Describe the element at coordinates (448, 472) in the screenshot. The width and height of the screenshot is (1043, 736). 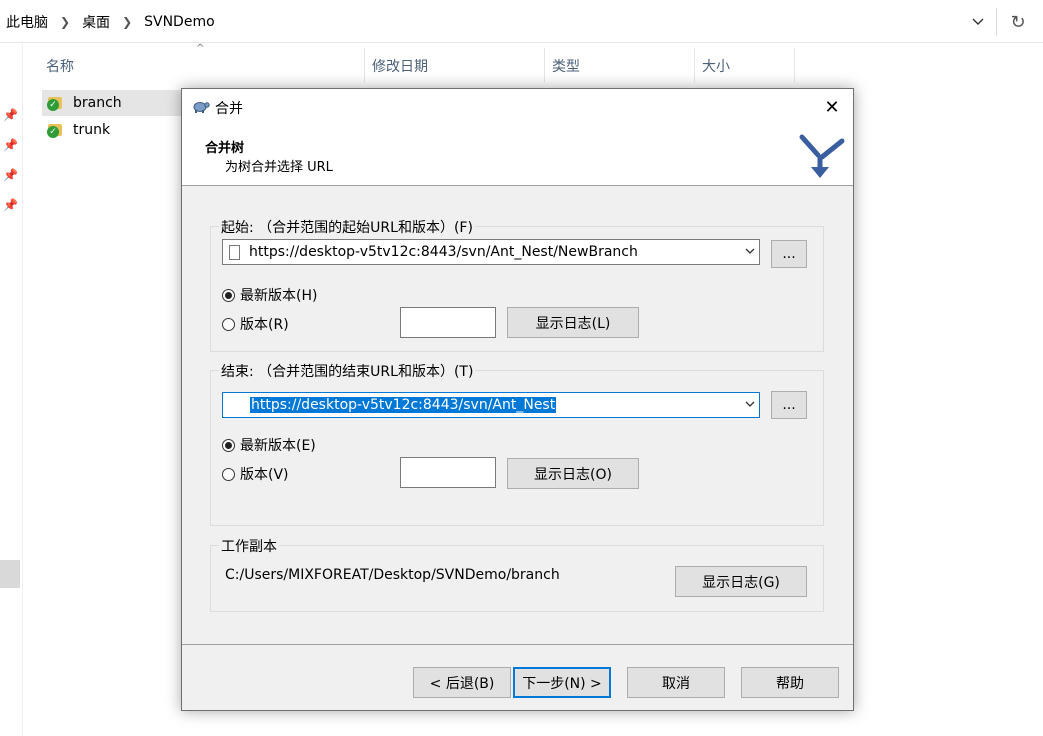
I see `to-revision-input` at that location.